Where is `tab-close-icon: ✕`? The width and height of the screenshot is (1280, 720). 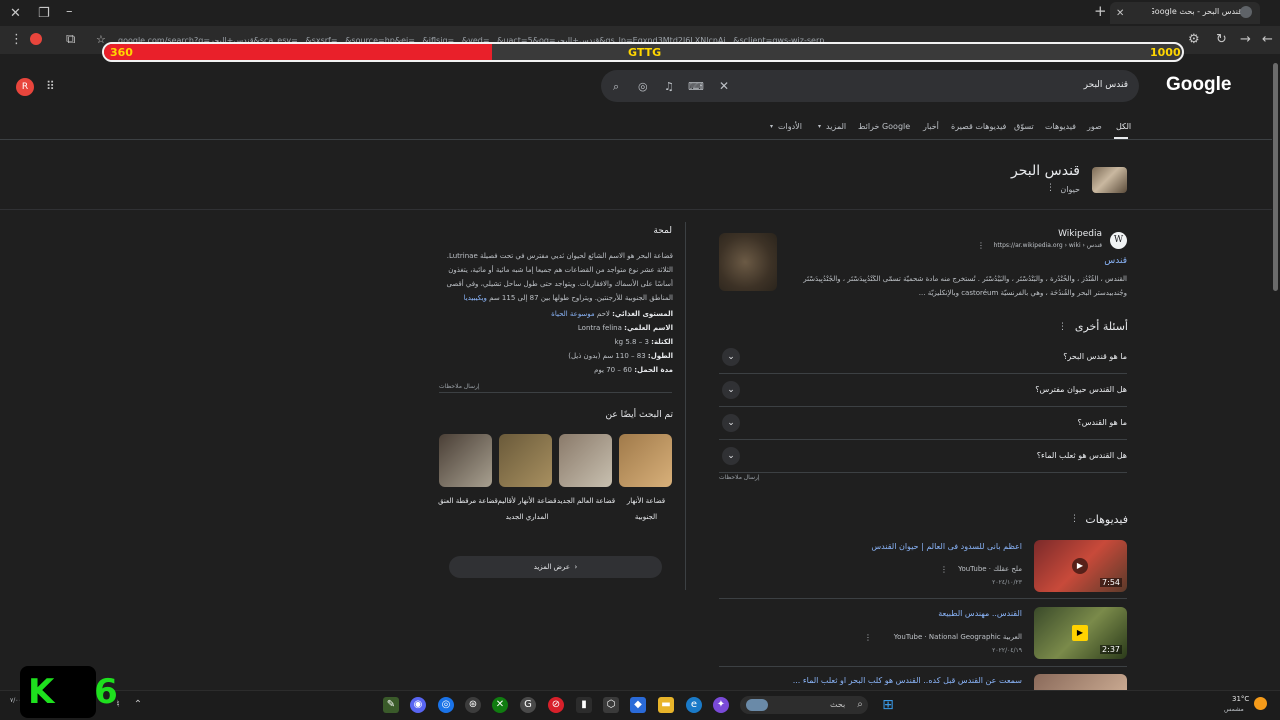
tab-close-icon: ✕ is located at coordinates (1120, 13).